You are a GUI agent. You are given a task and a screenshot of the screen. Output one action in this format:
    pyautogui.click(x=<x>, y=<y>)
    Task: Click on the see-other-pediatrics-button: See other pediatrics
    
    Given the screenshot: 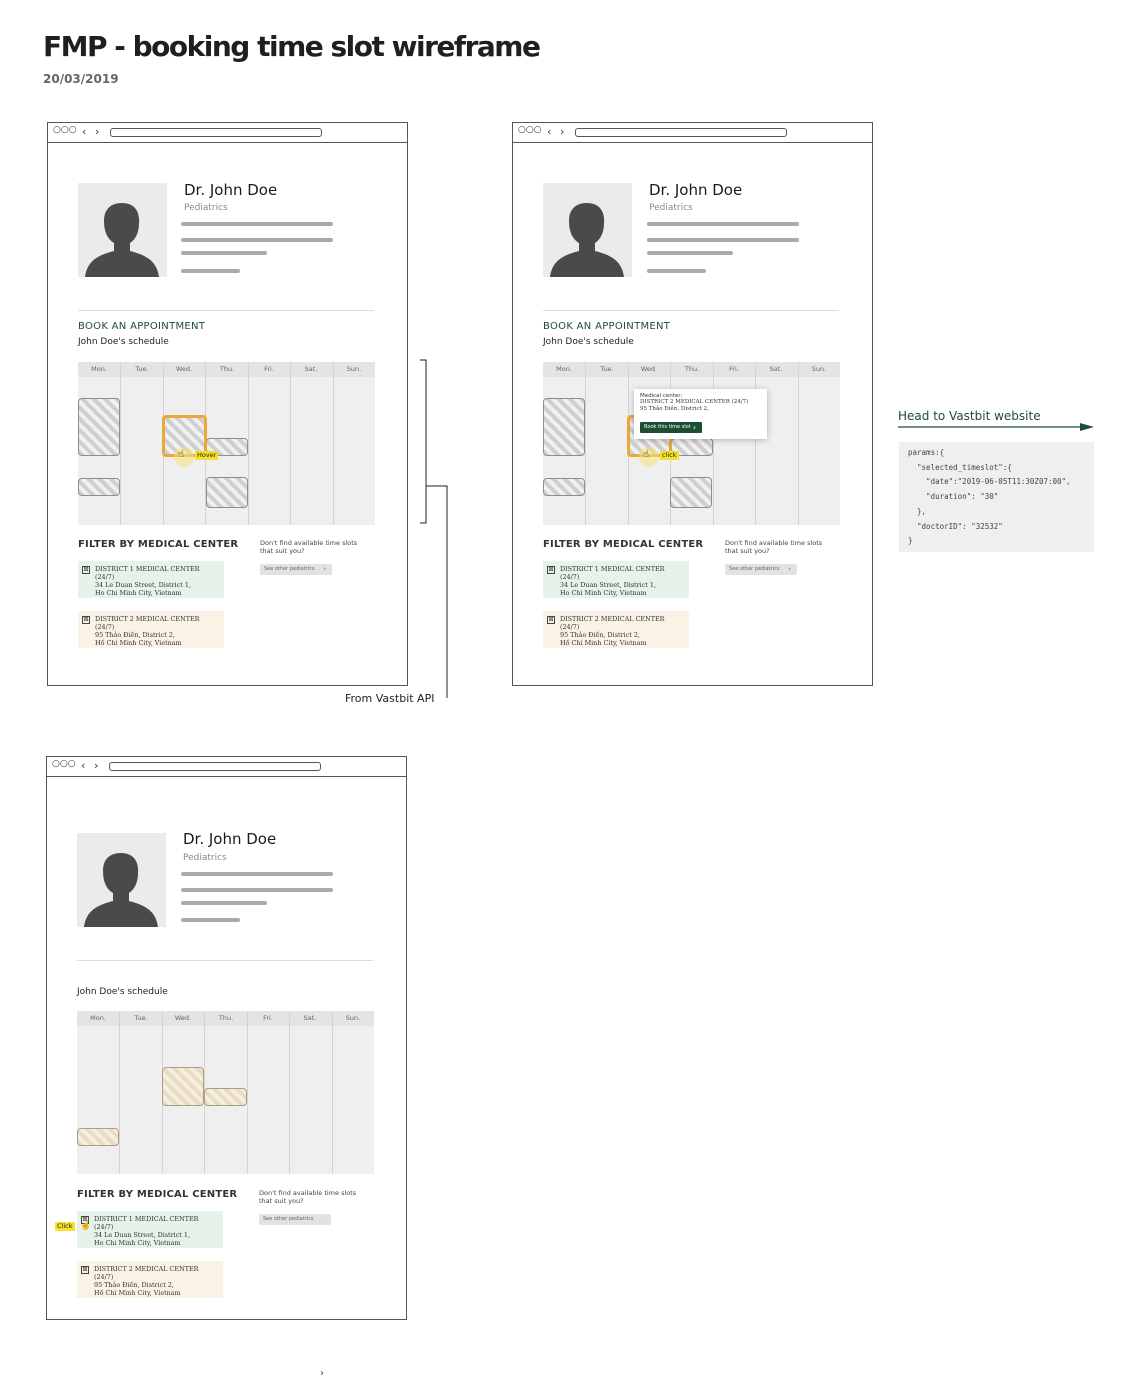 What is the action you would take?
    pyautogui.click(x=295, y=1219)
    